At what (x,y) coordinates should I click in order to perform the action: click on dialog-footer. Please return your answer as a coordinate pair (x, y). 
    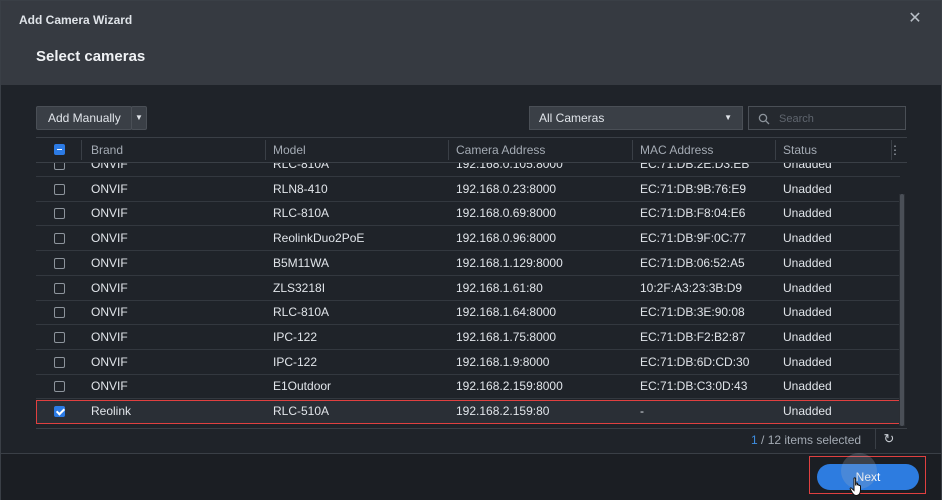
    Looking at the image, I should click on (471, 476).